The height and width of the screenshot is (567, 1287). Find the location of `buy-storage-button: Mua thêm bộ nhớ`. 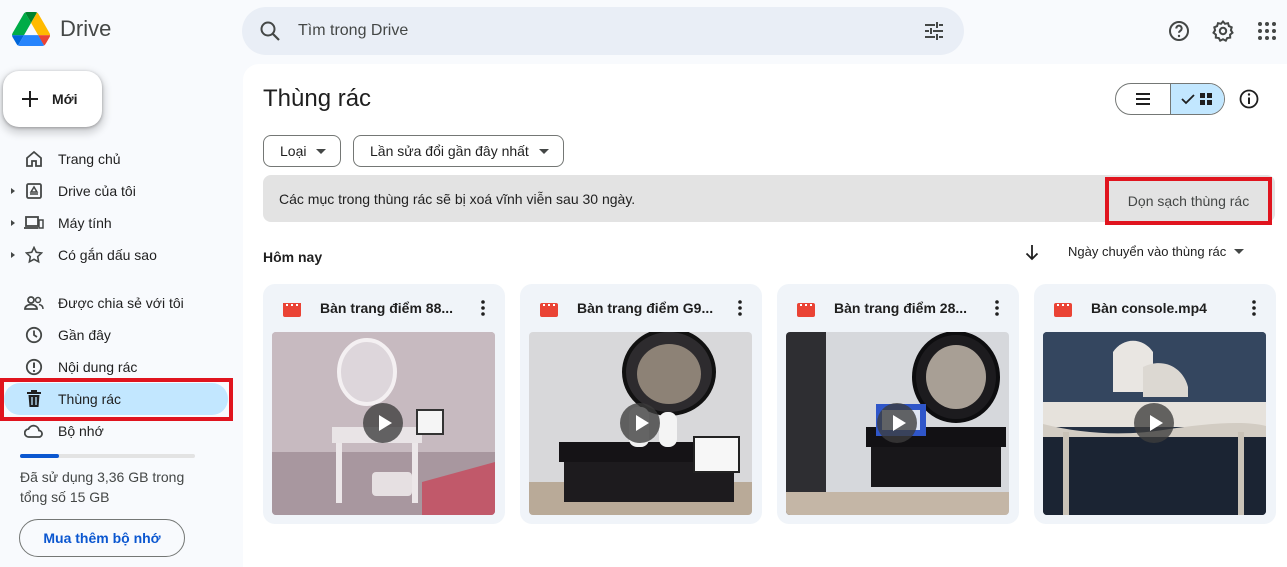

buy-storage-button: Mua thêm bộ nhớ is located at coordinates (102, 538).